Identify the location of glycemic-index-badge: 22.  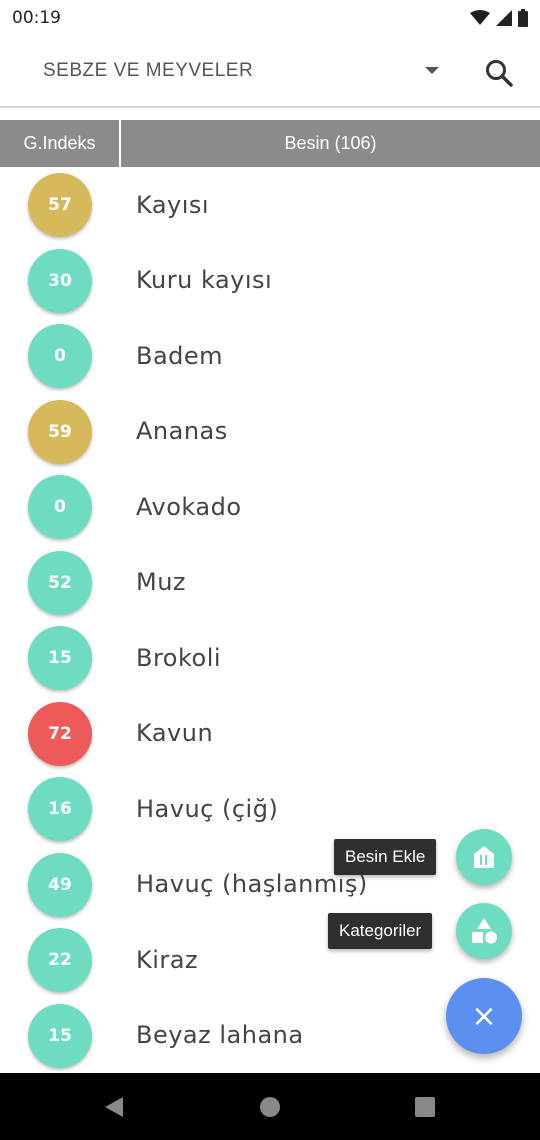
(60, 960).